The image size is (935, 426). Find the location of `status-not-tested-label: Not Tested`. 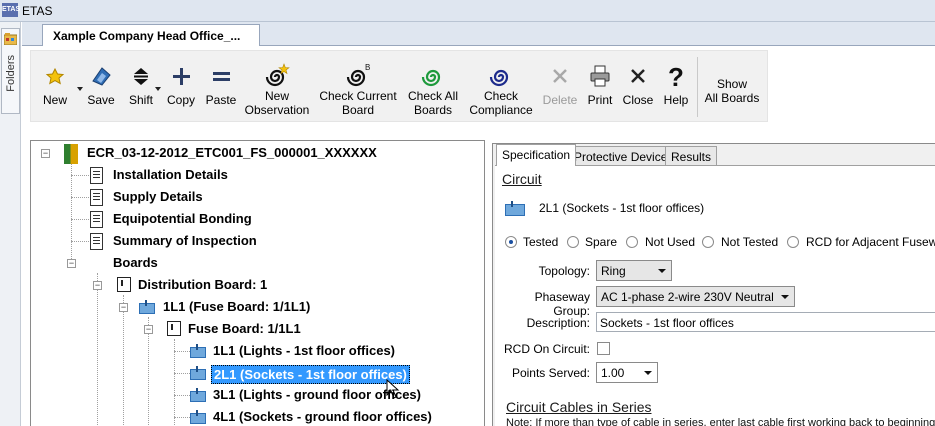

status-not-tested-label: Not Tested is located at coordinates (749, 242).